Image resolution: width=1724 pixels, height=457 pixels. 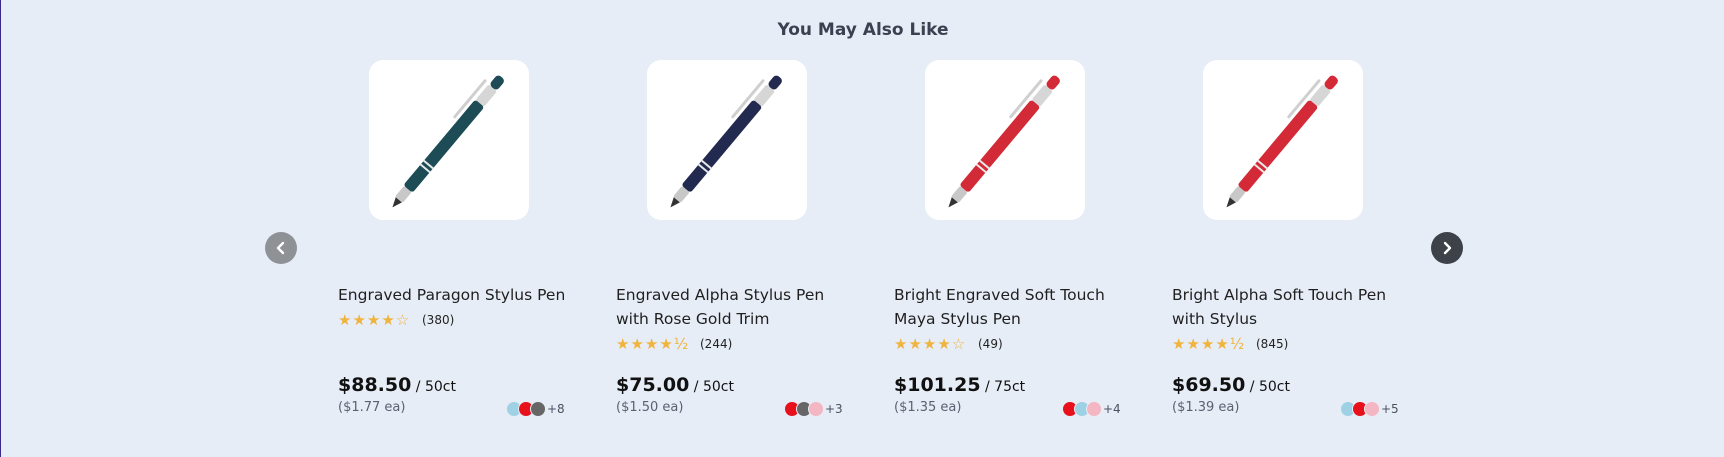 I want to click on price-each: ($1.50 ea), so click(x=650, y=407).